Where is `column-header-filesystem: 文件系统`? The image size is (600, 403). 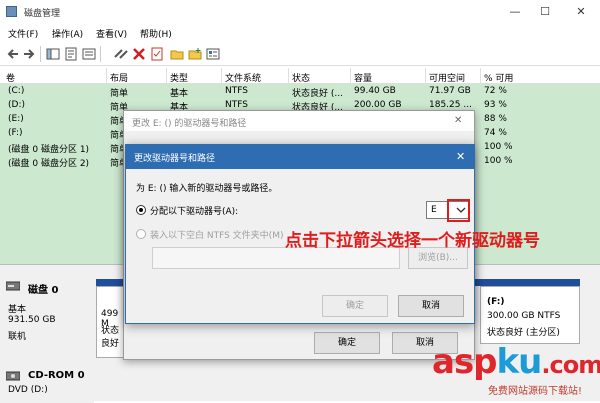 column-header-filesystem: 文件系统 is located at coordinates (243, 77).